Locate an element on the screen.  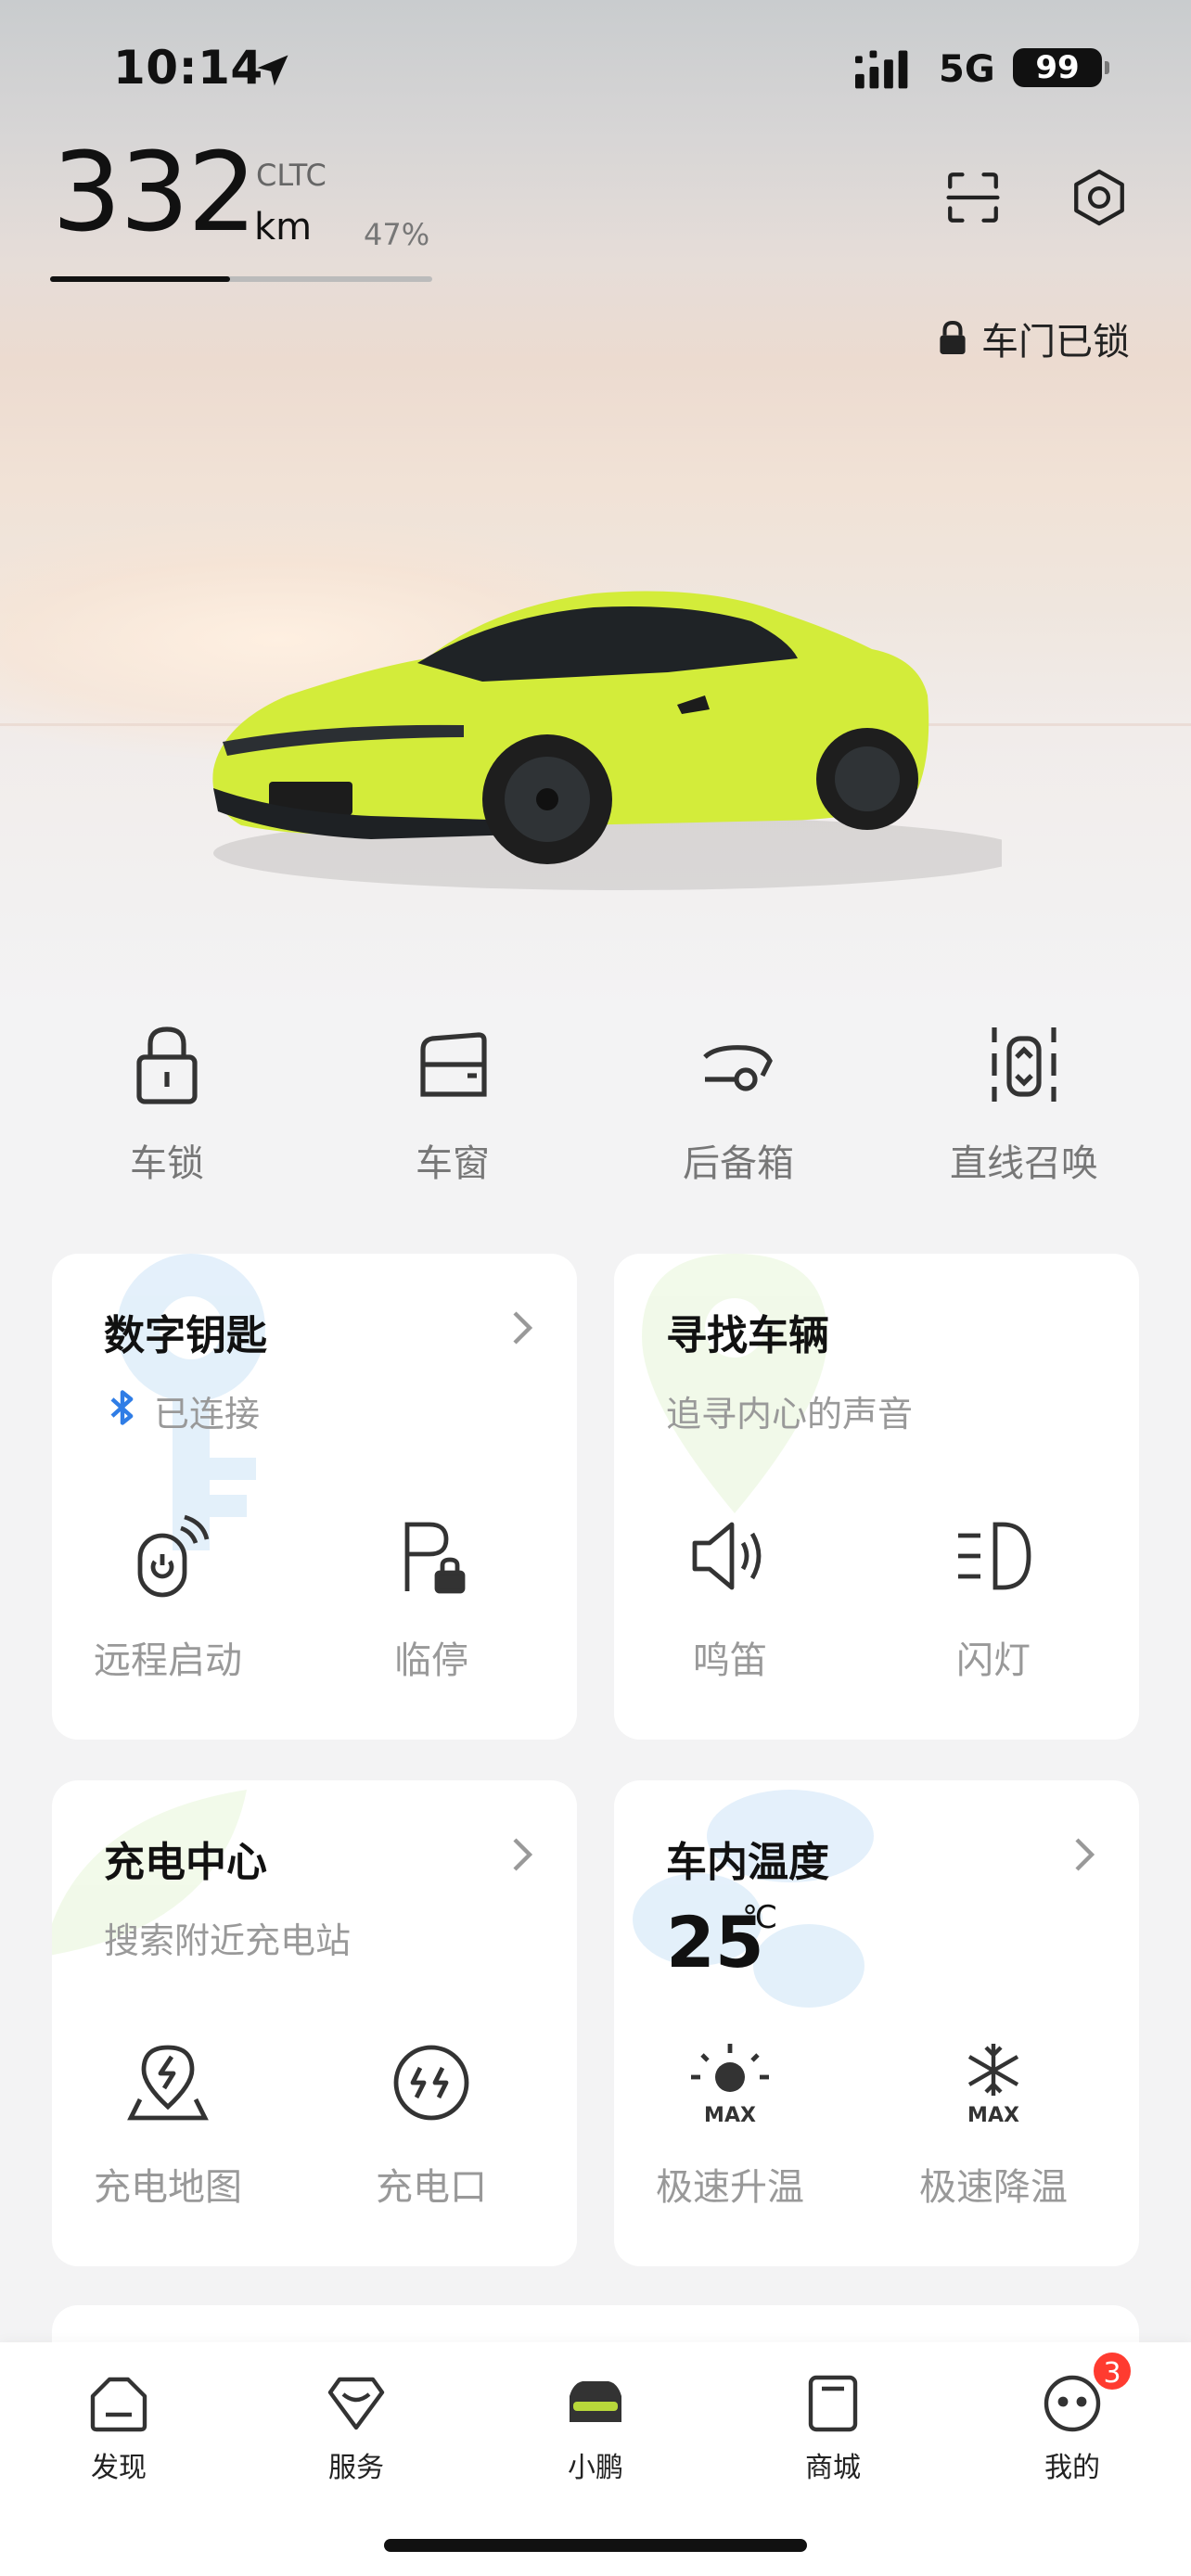
quick-action-trunk: 后备箱 is located at coordinates (738, 1103).